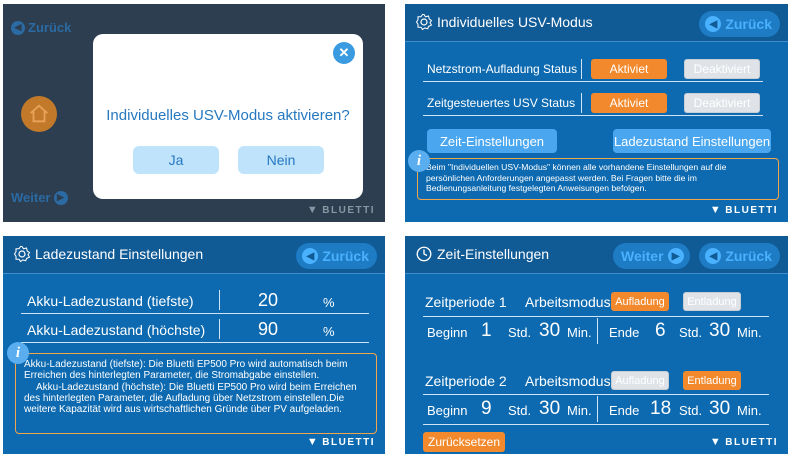 The width and height of the screenshot is (791, 456). Describe the element at coordinates (176, 160) in the screenshot. I see `yes-button: Ja` at that location.